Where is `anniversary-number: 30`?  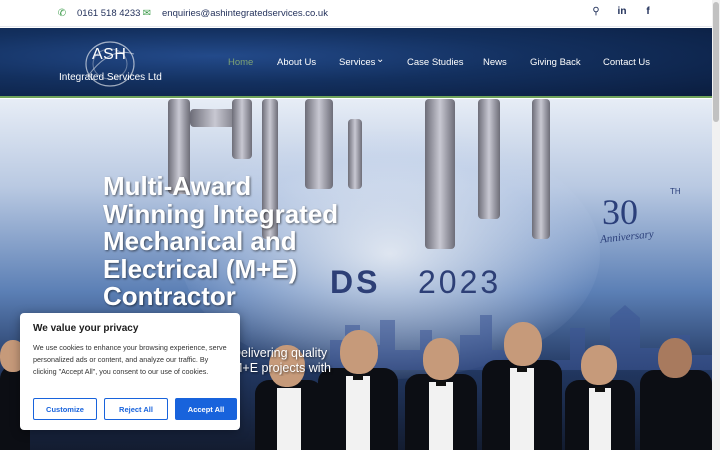
anniversary-number: 30 is located at coordinates (620, 212).